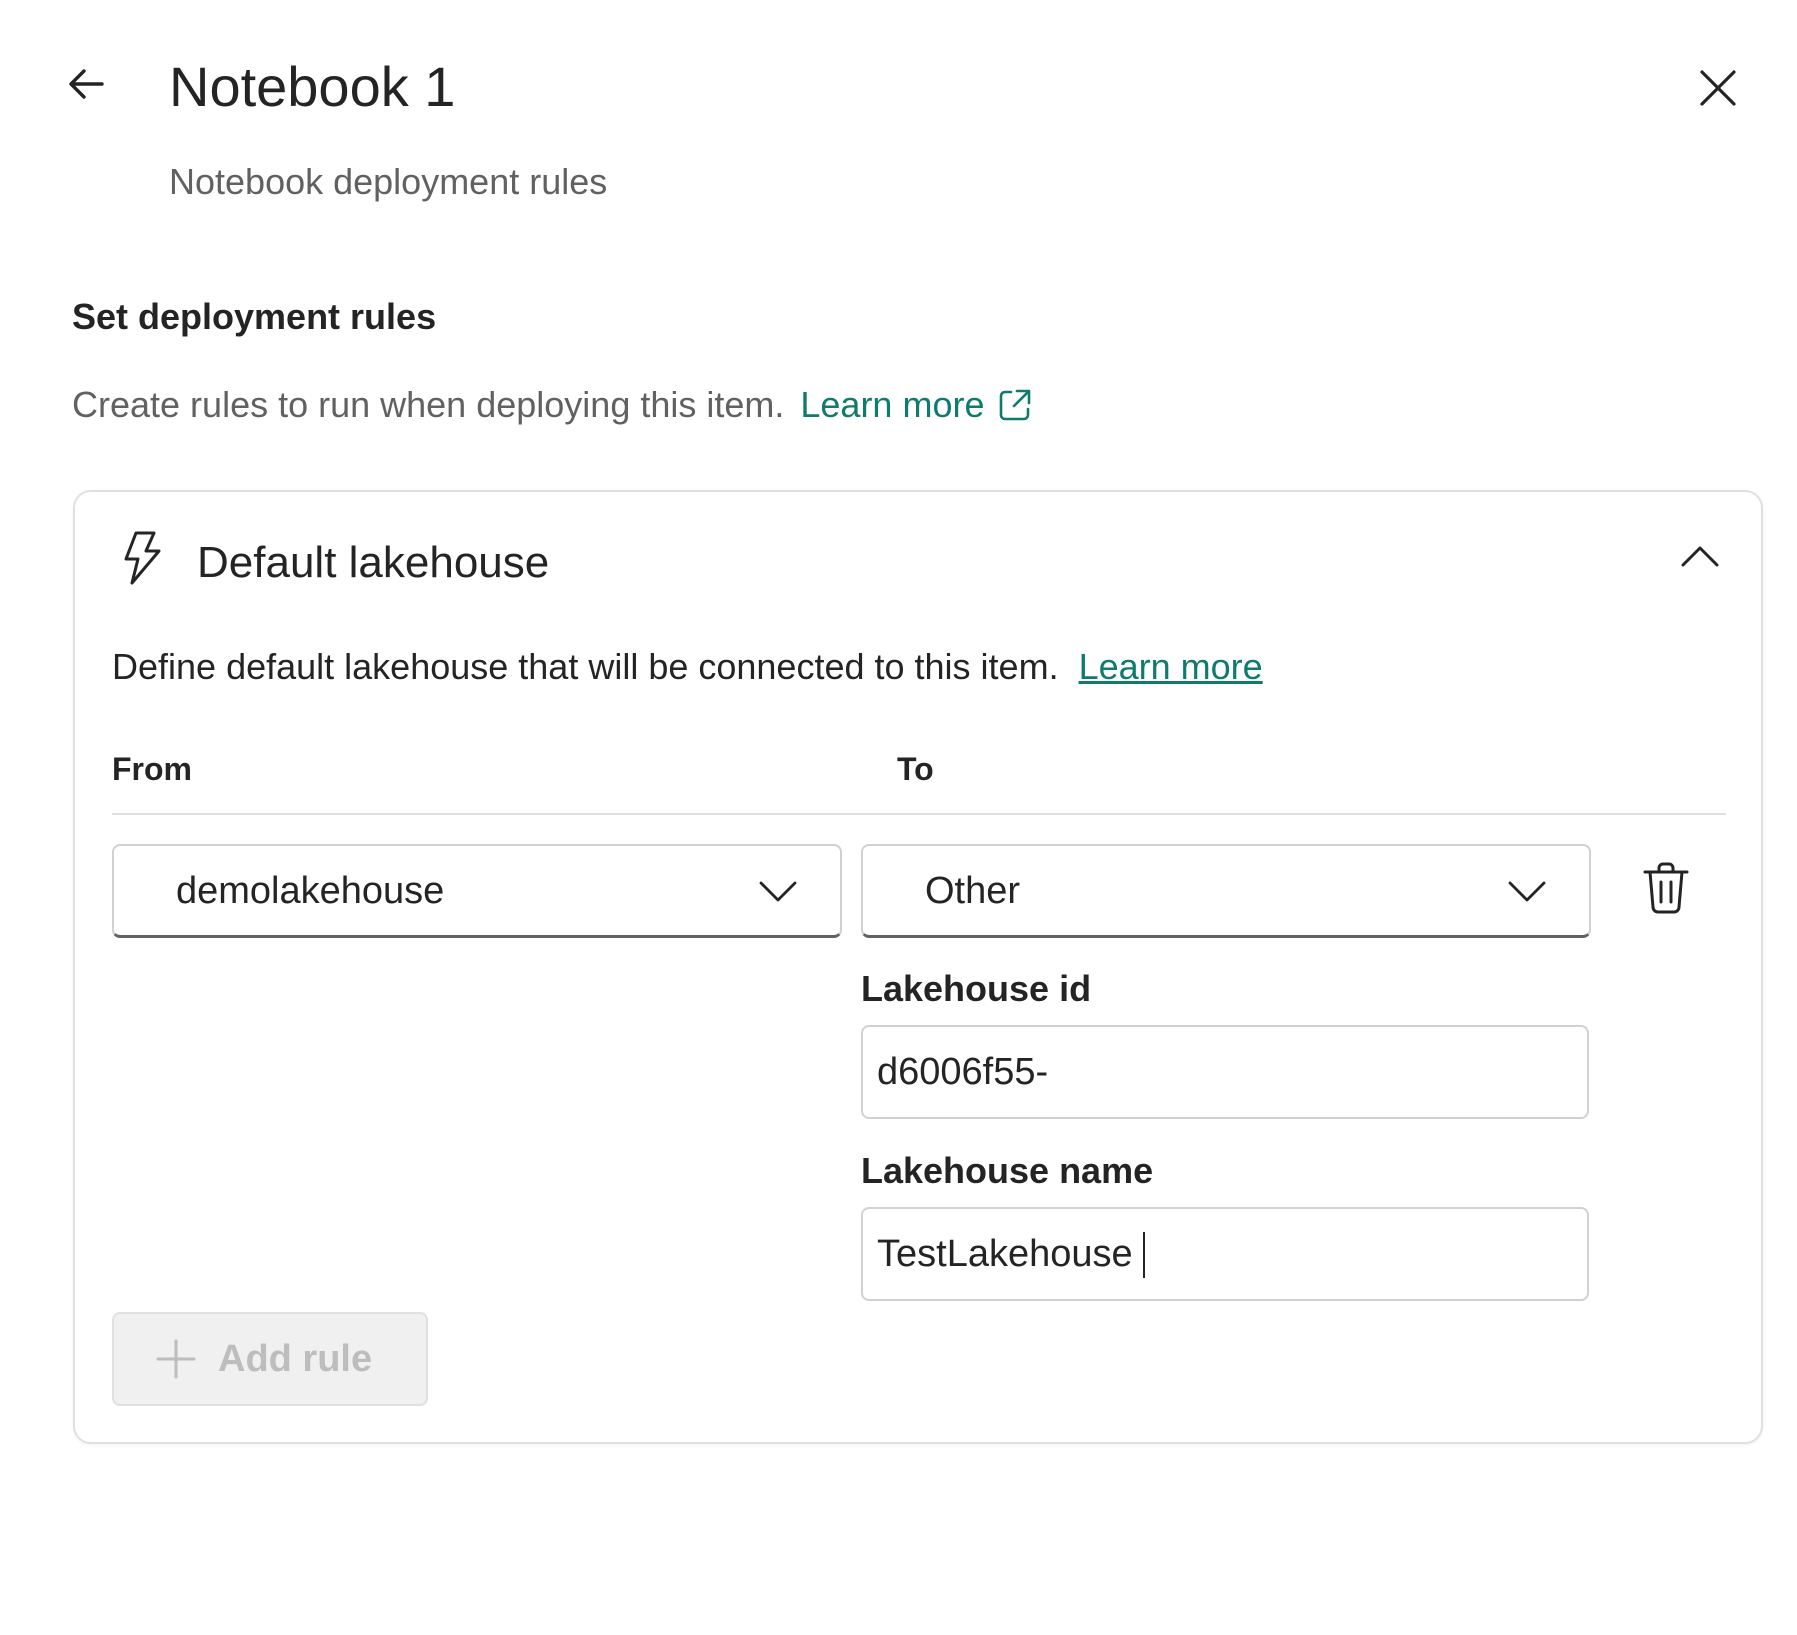  Describe the element at coordinates (976, 988) in the screenshot. I see `lakehouse-id-label: Lakehouse id` at that location.